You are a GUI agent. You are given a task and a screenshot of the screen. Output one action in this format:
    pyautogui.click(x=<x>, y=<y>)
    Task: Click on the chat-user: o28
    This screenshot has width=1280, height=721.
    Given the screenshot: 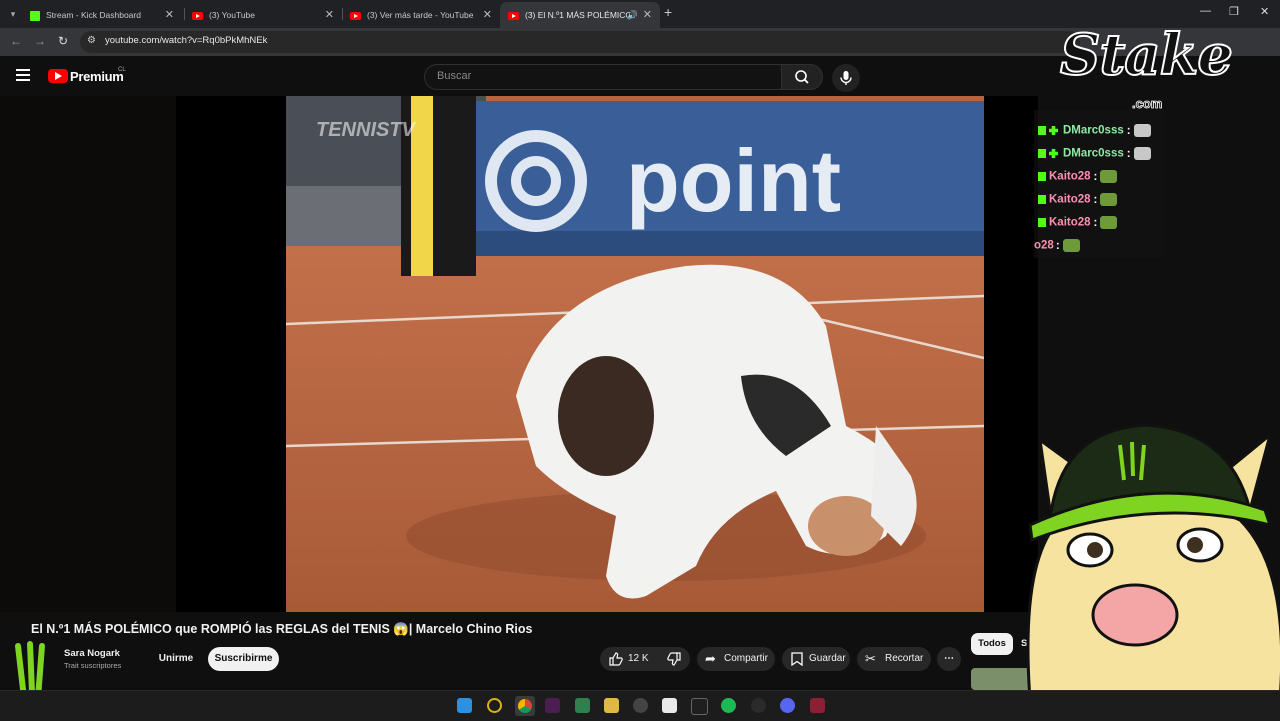 What is the action you would take?
    pyautogui.click(x=1044, y=245)
    